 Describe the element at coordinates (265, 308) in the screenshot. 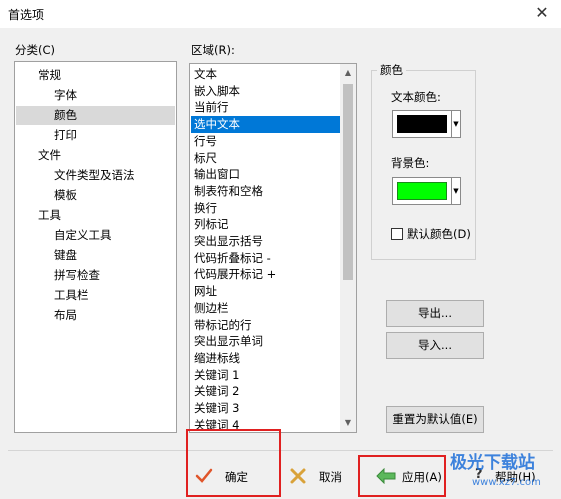

I see `region-list-item: 侧边栏` at that location.